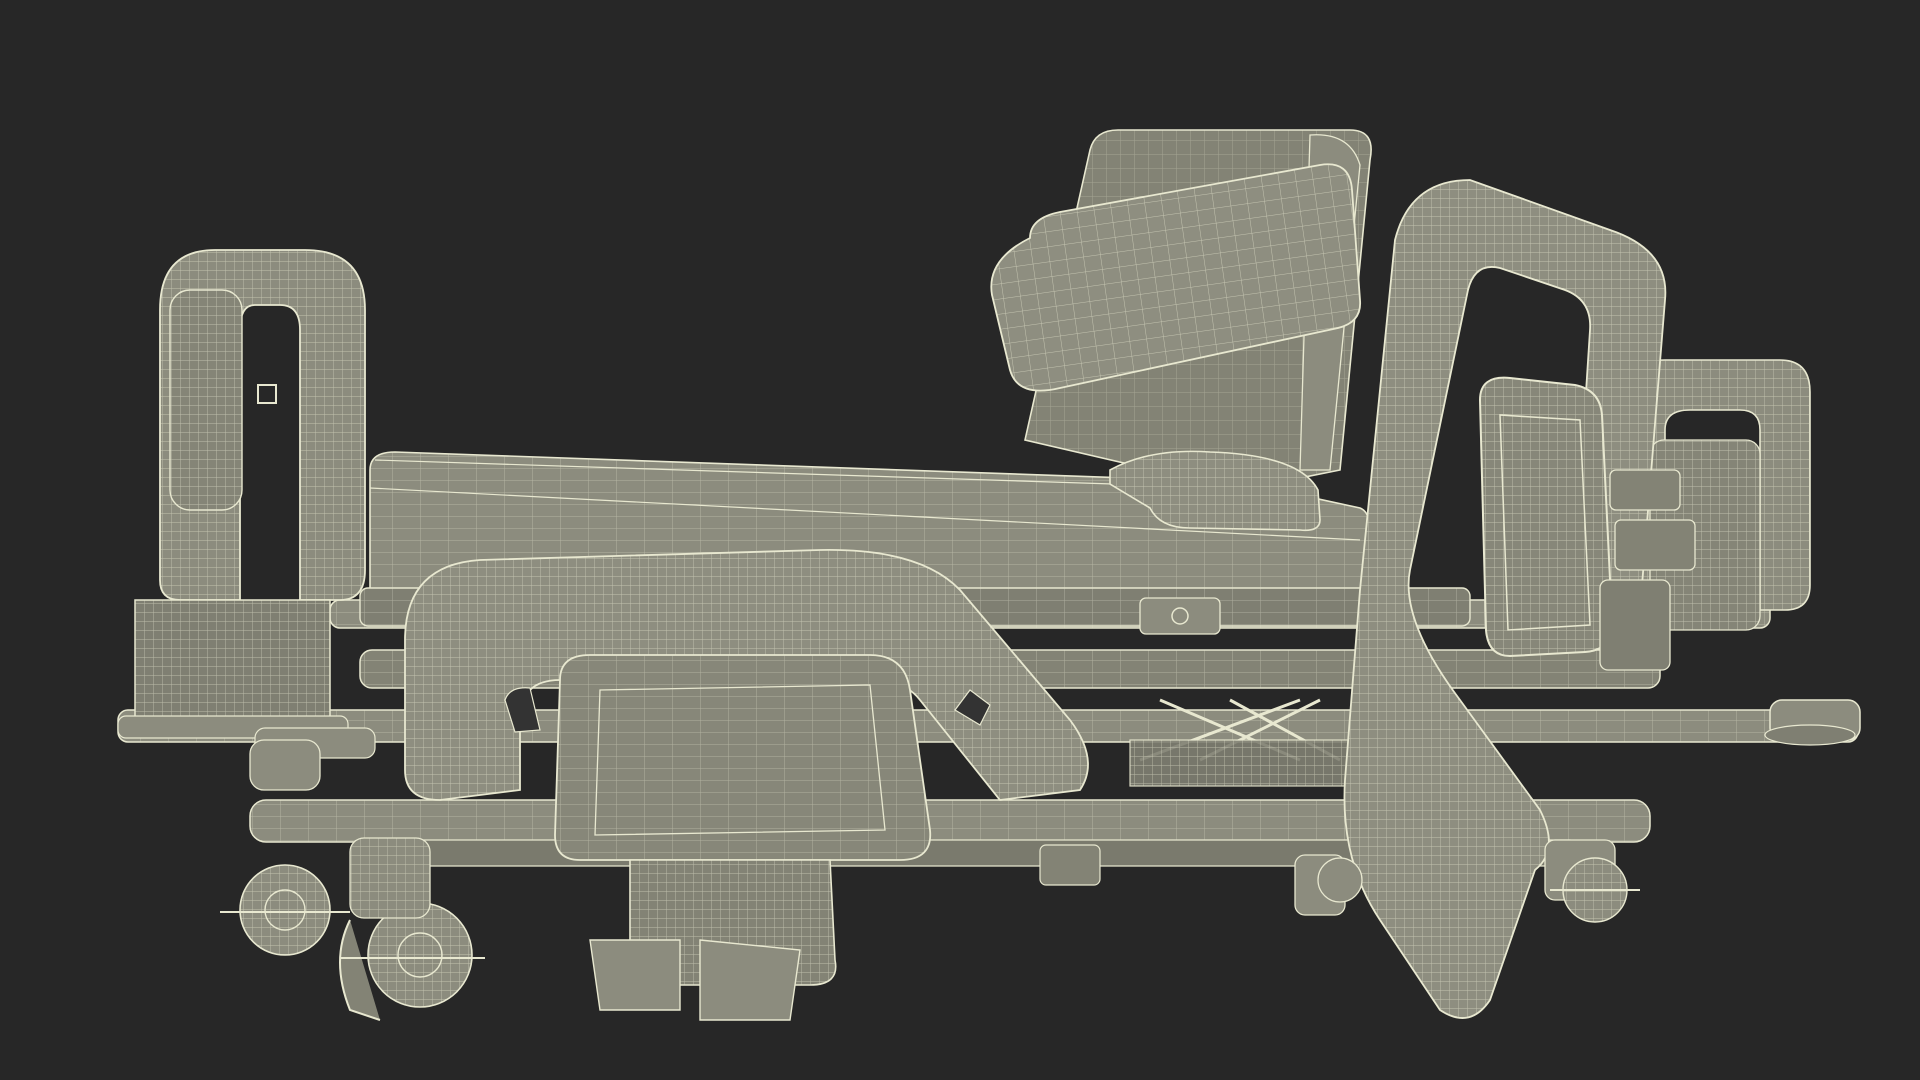 This screenshot has width=1920, height=1080. Describe the element at coordinates (845, 932) in the screenshot. I see `pedal-housing` at that location.